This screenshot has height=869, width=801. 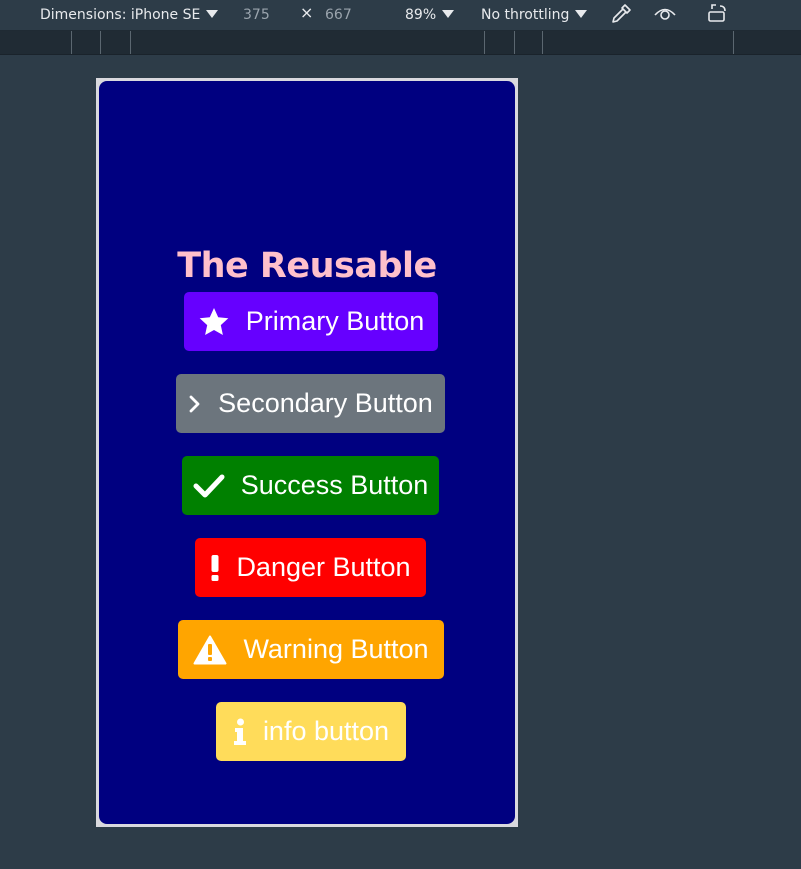 What do you see at coordinates (621, 14) in the screenshot?
I see `eyedropper-icon` at bounding box center [621, 14].